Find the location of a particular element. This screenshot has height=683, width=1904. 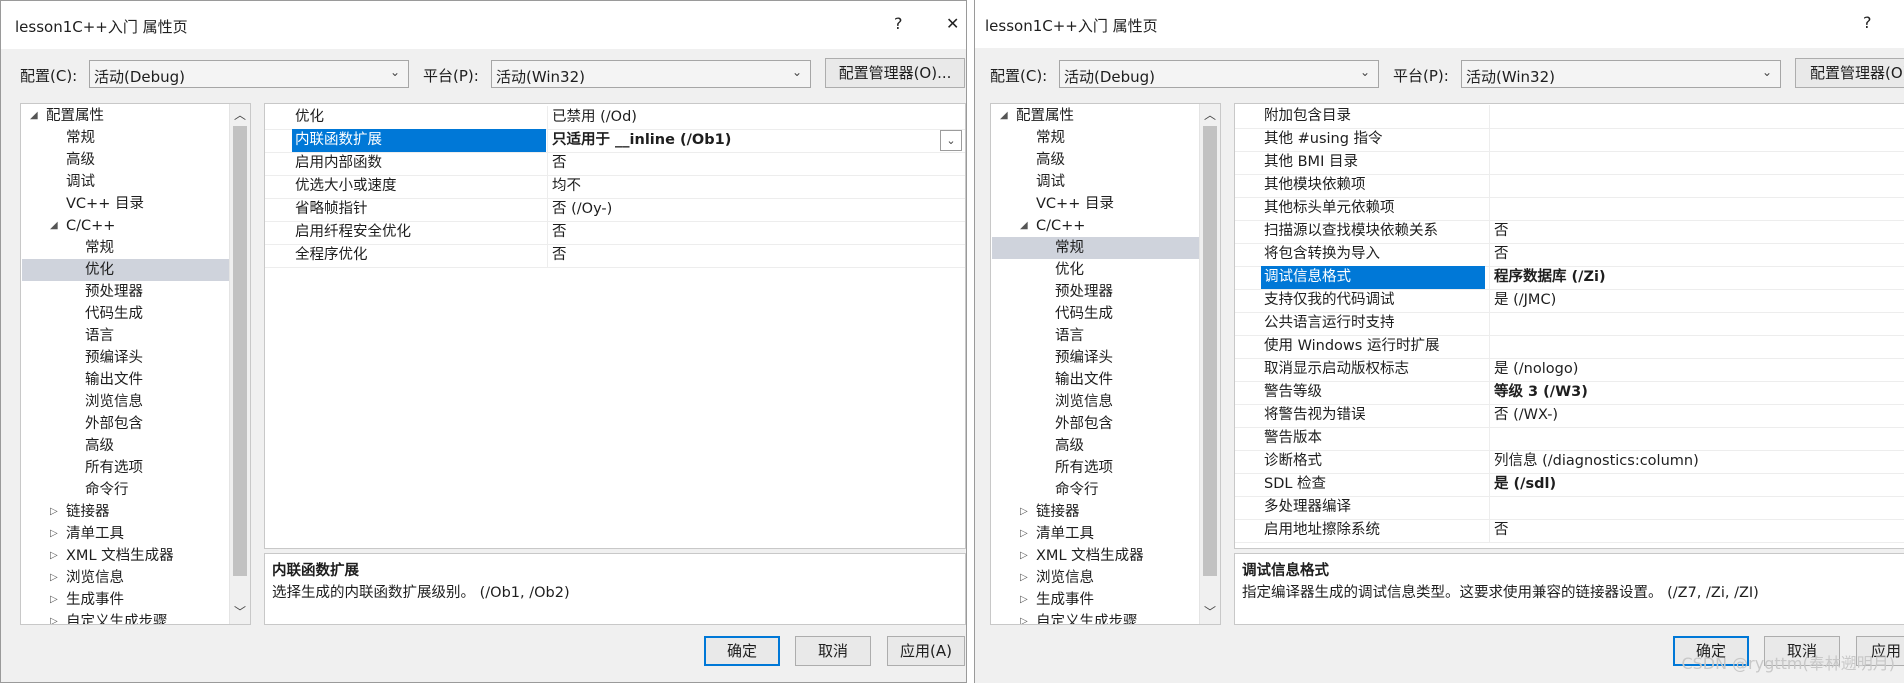

property-row: 启用地址擦除系统 否 is located at coordinates (1569, 531).